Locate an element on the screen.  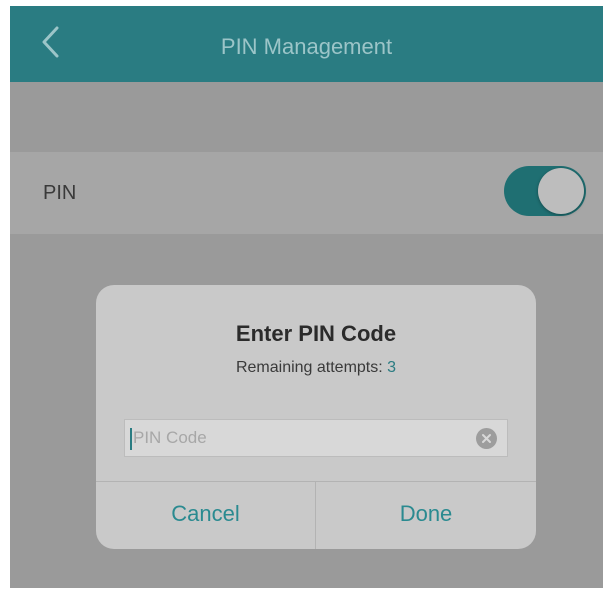
dialog-buttons: Cancel Done is located at coordinates (316, 515).